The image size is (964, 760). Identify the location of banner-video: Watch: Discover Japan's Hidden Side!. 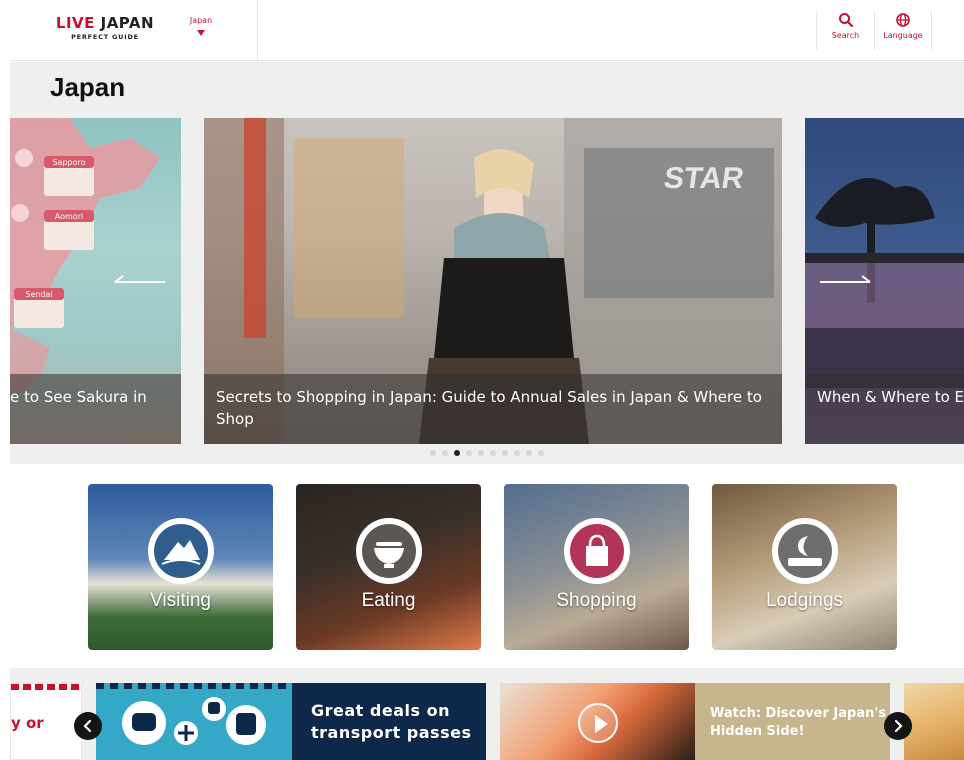
(695, 721).